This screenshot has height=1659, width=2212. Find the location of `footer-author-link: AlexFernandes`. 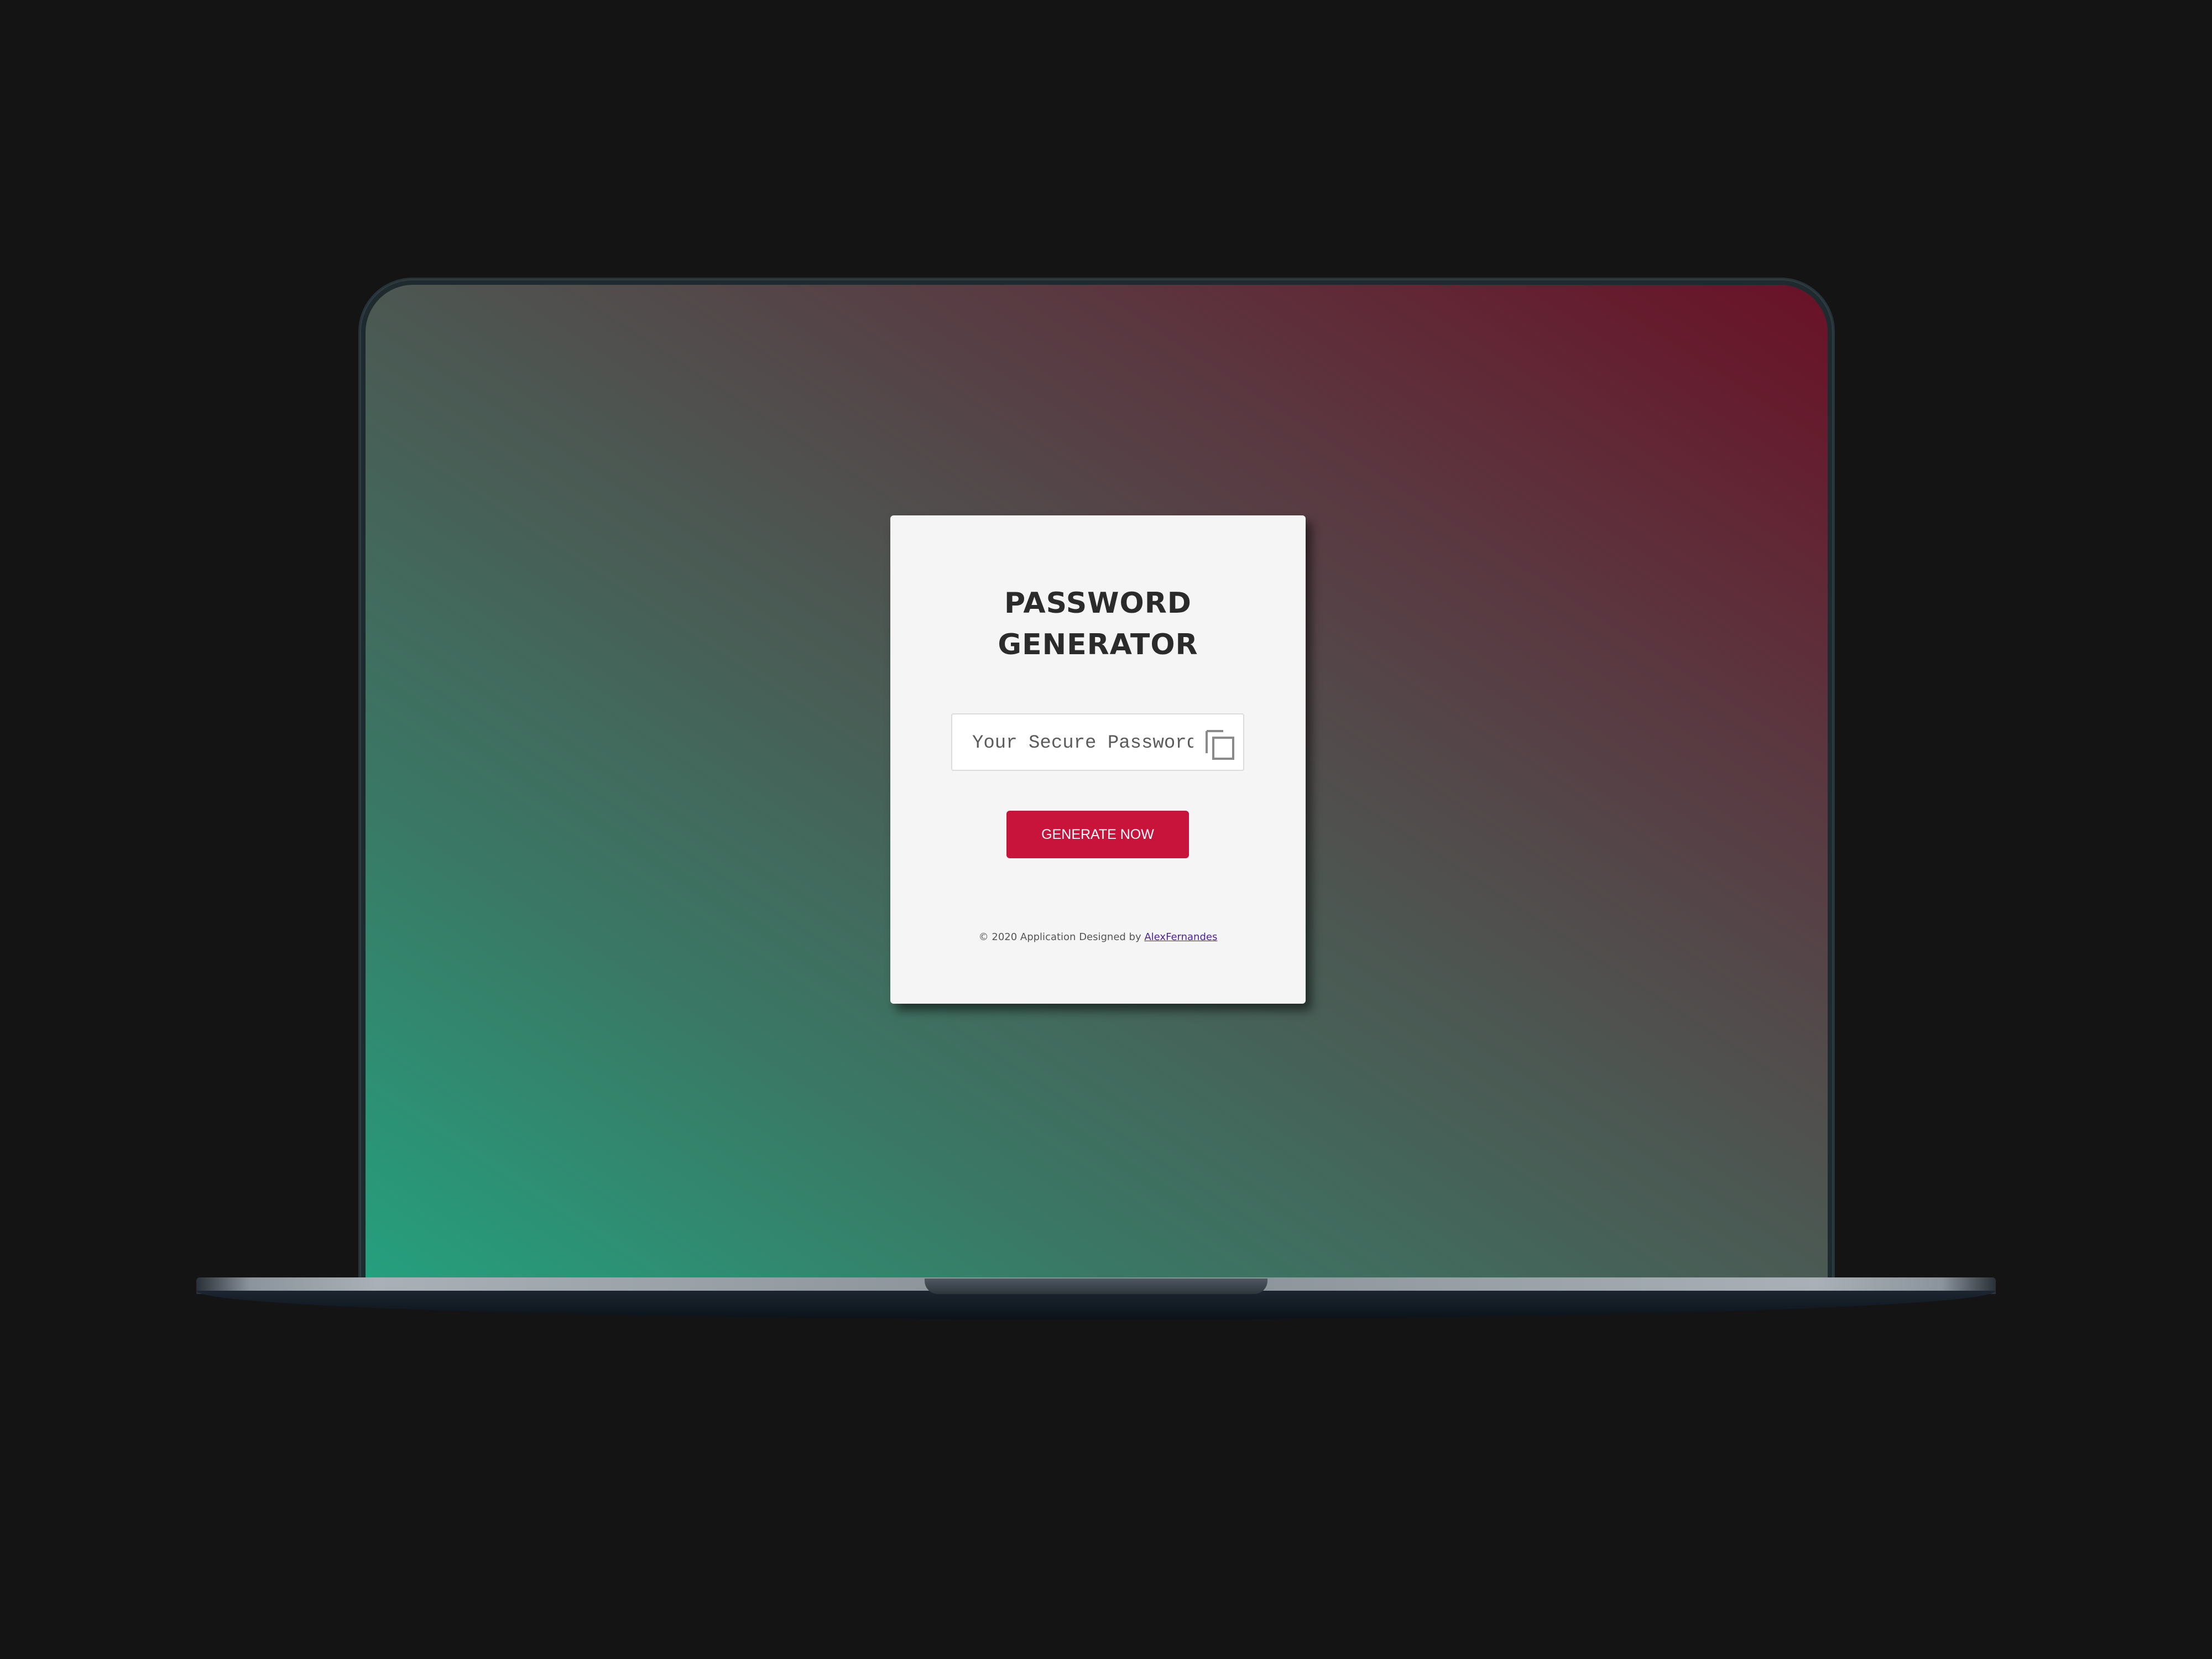

footer-author-link: AlexFernandes is located at coordinates (1181, 937).